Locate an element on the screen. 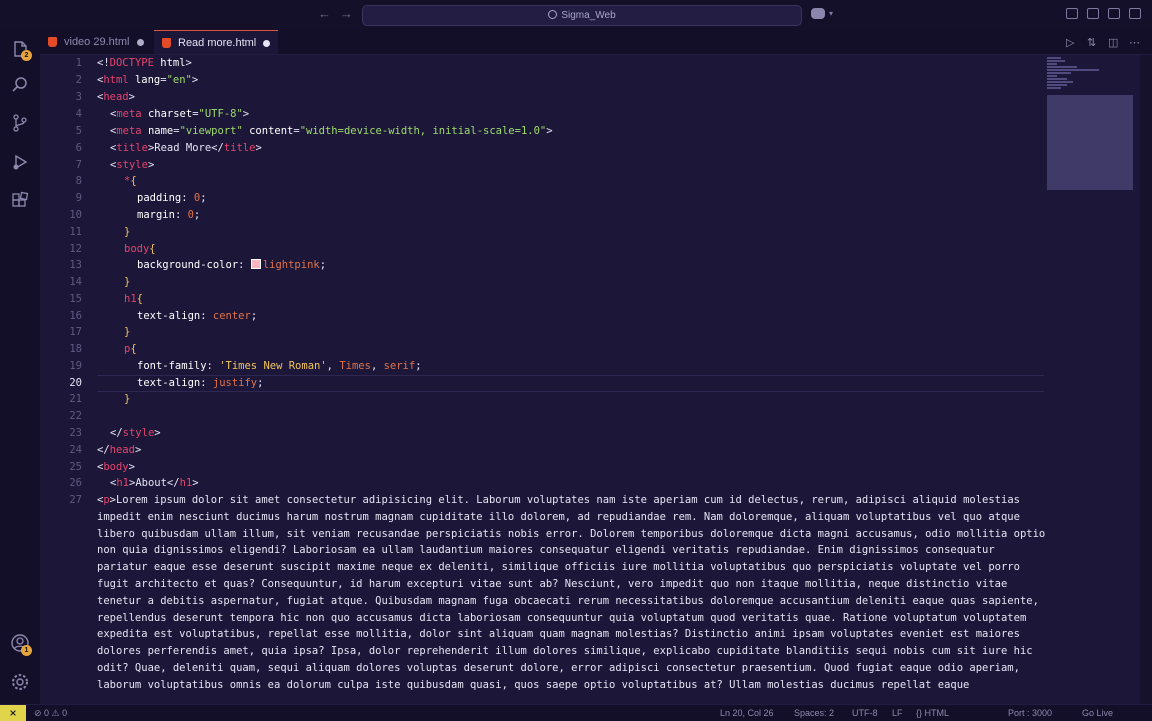 The width and height of the screenshot is (1152, 721). editor-tabs: video 29.html Read more.html is located at coordinates (596, 42).